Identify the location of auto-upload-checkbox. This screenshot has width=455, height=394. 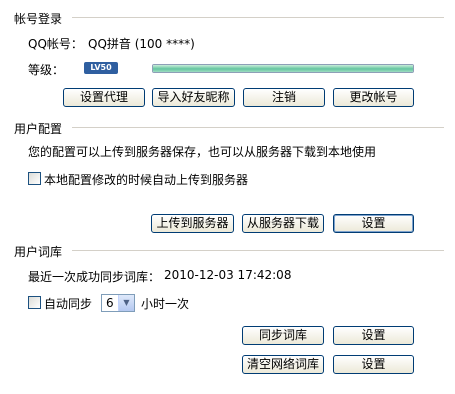
(34, 178).